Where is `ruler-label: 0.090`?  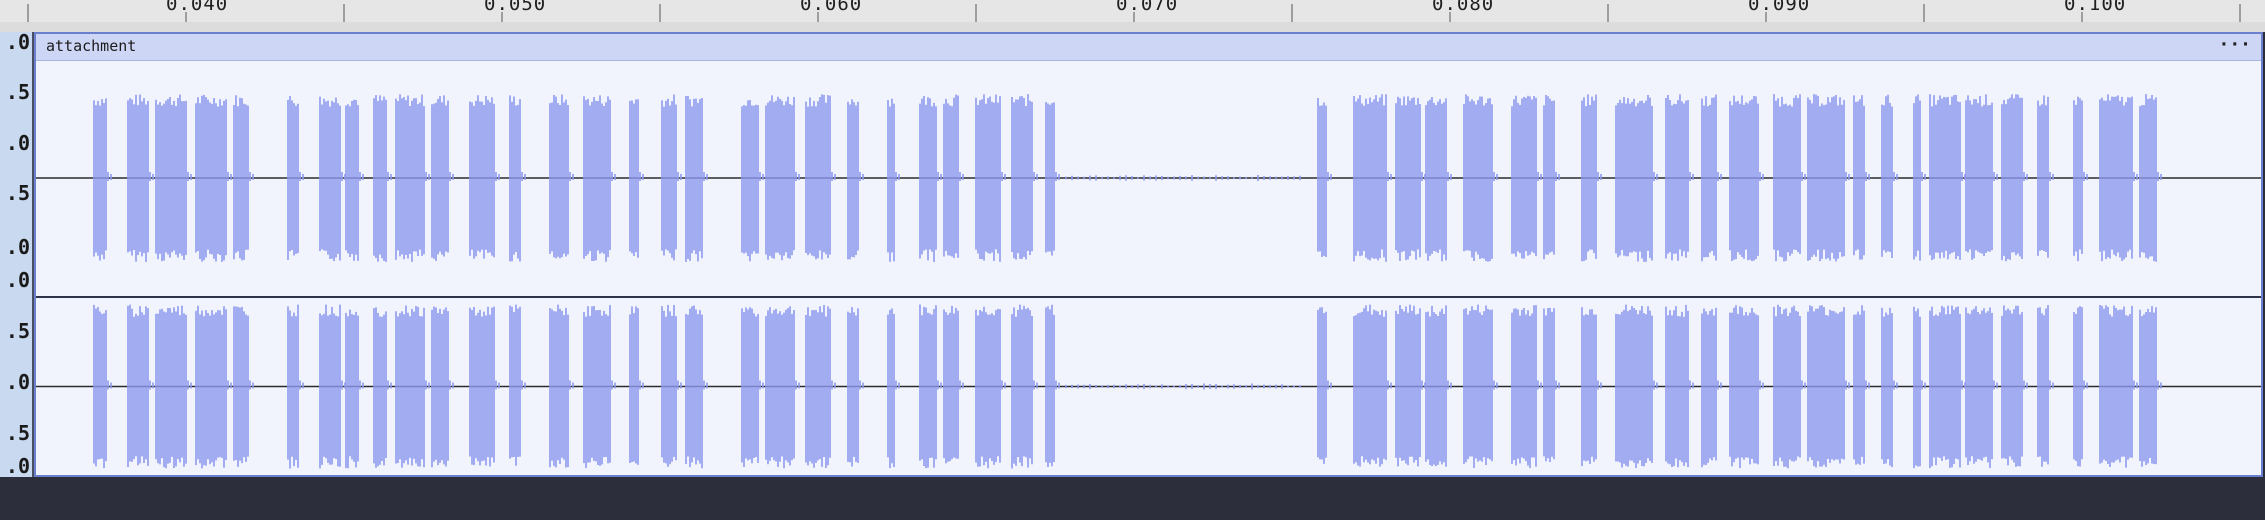
ruler-label: 0.090 is located at coordinates (1779, 7).